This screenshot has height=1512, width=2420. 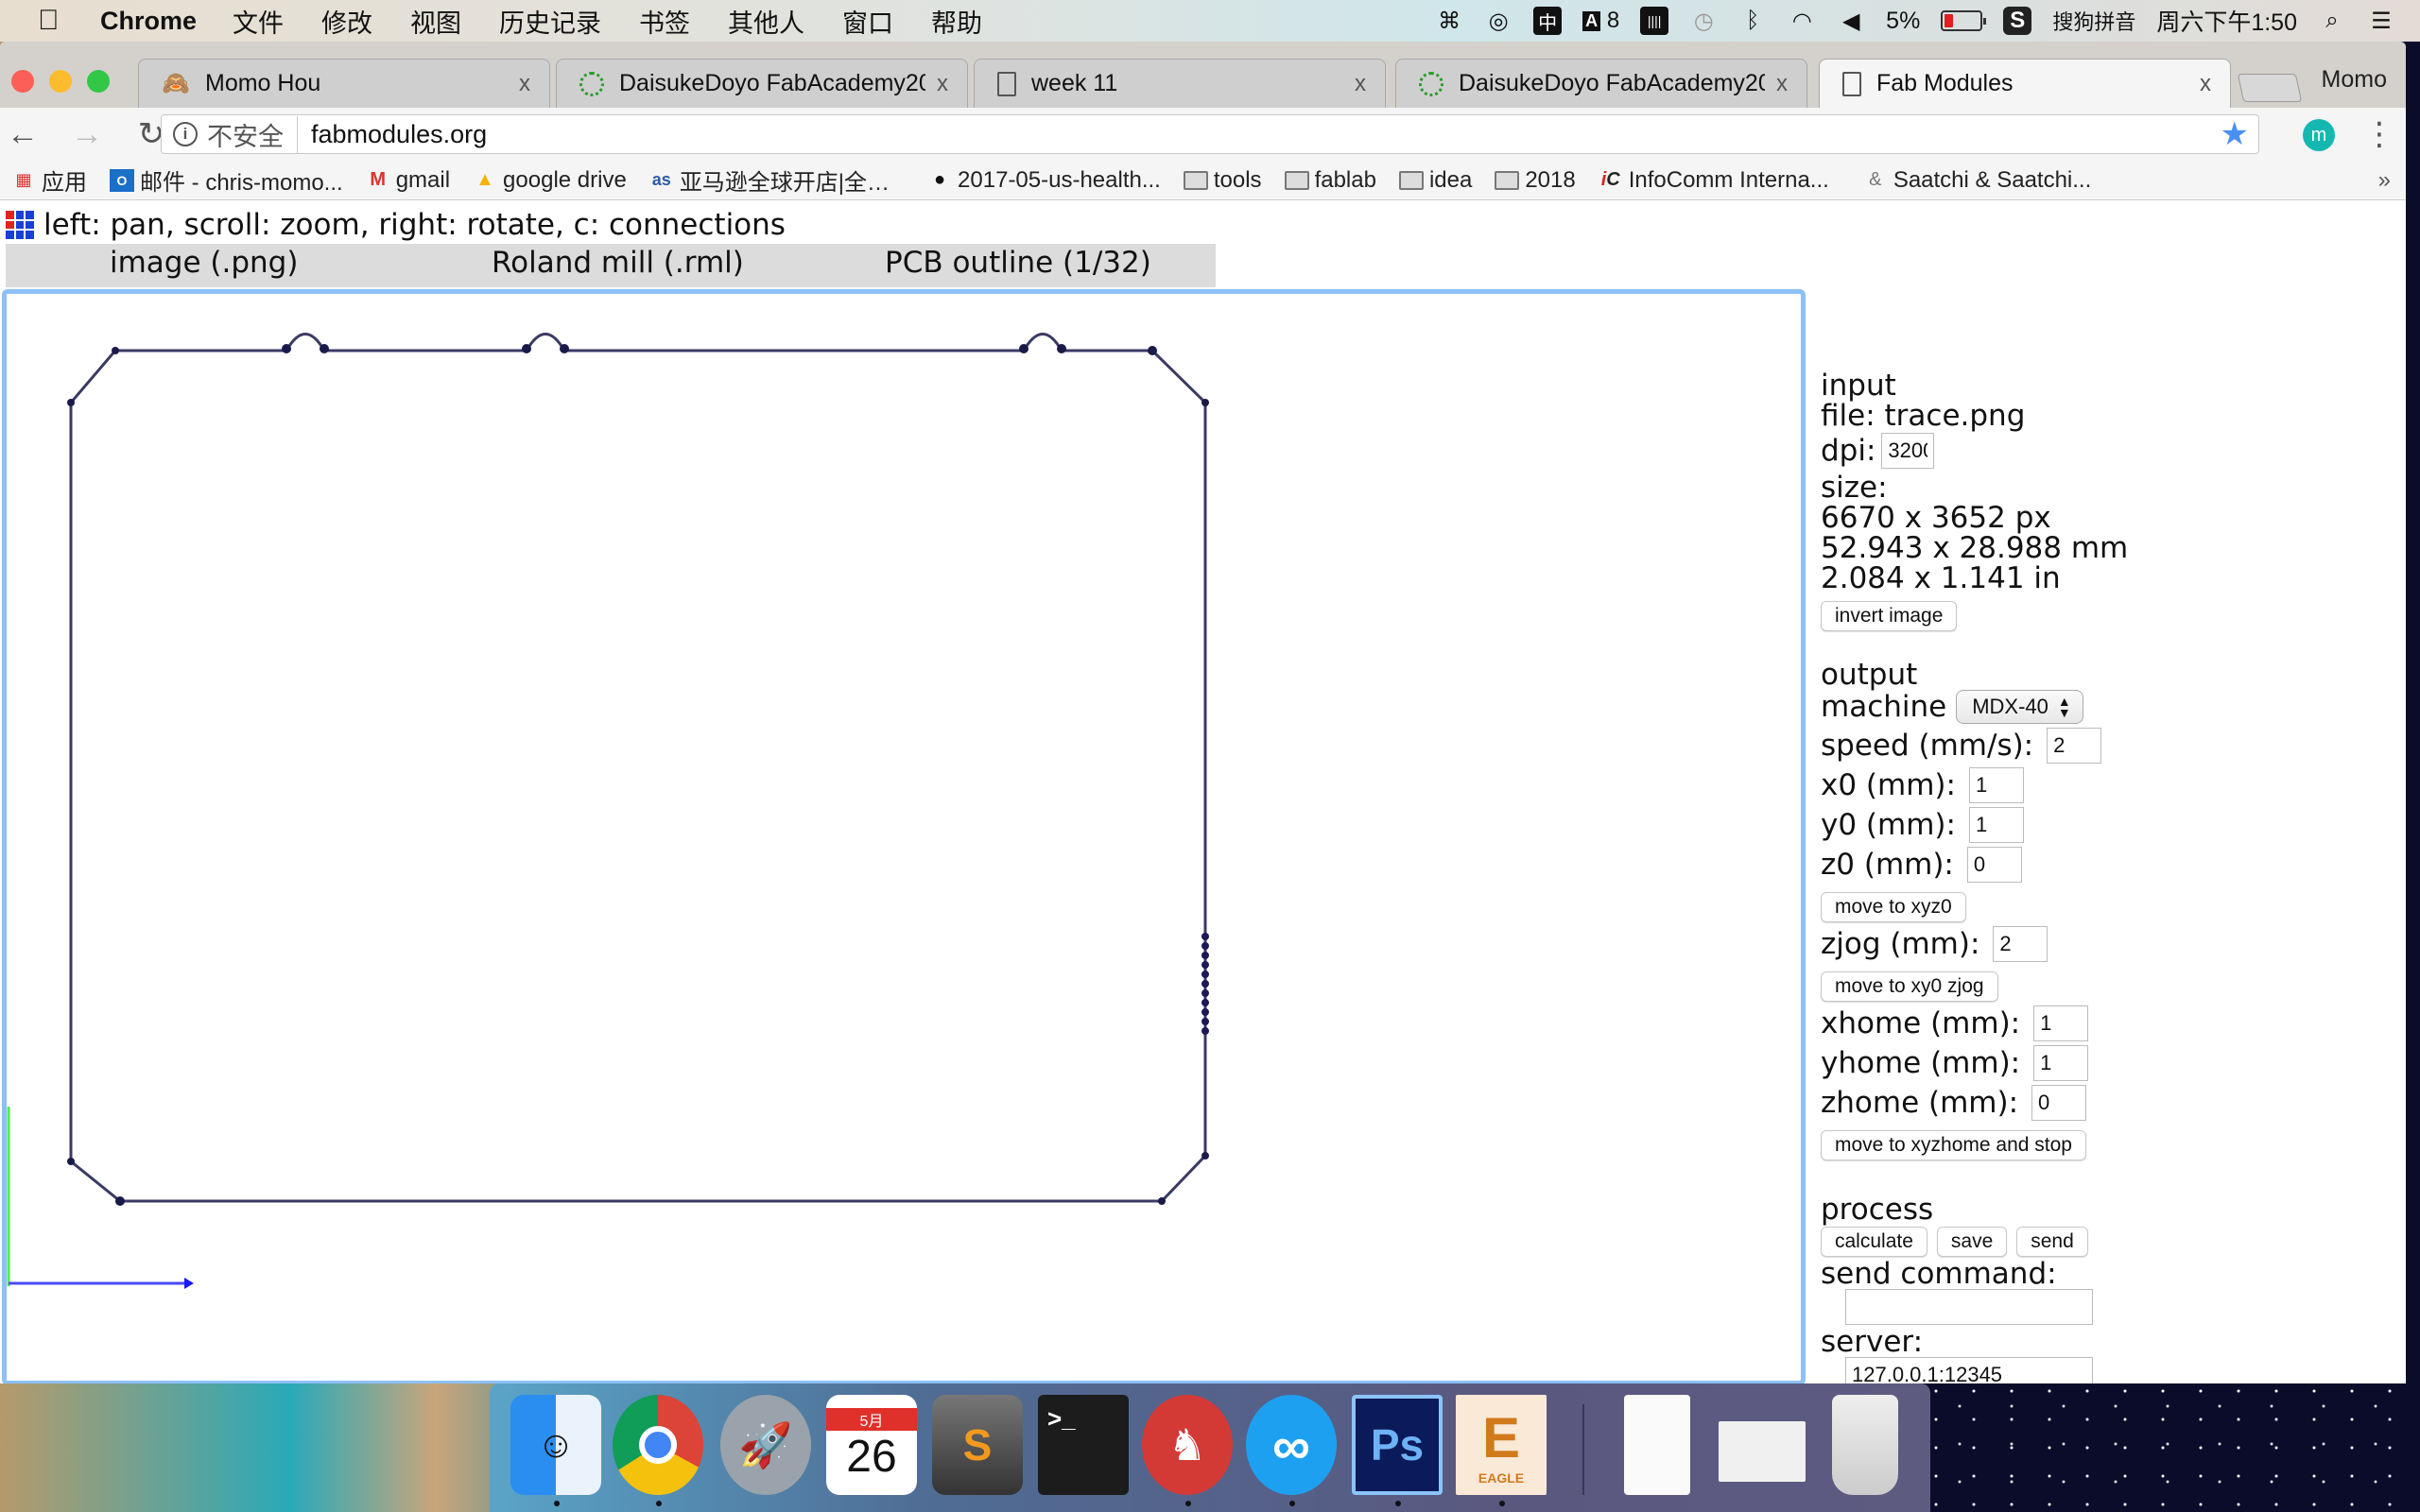 I want to click on bookmarks-overflow-chevron: », so click(x=2384, y=180).